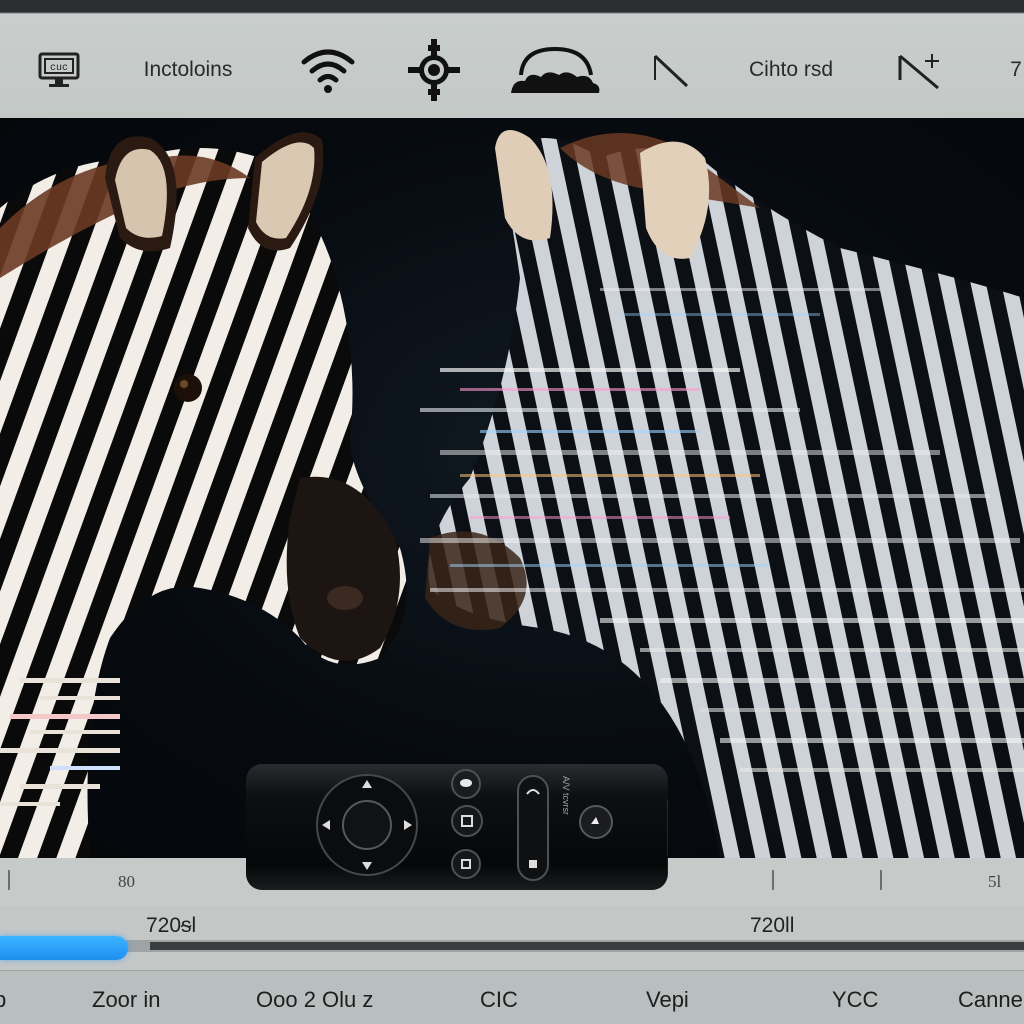 This screenshot has height=1024, width=1024. I want to click on bottom-menu-bar: p Zoor in Ooo 2 Olu z CIC Vepi YCC Canne, so click(512, 997).